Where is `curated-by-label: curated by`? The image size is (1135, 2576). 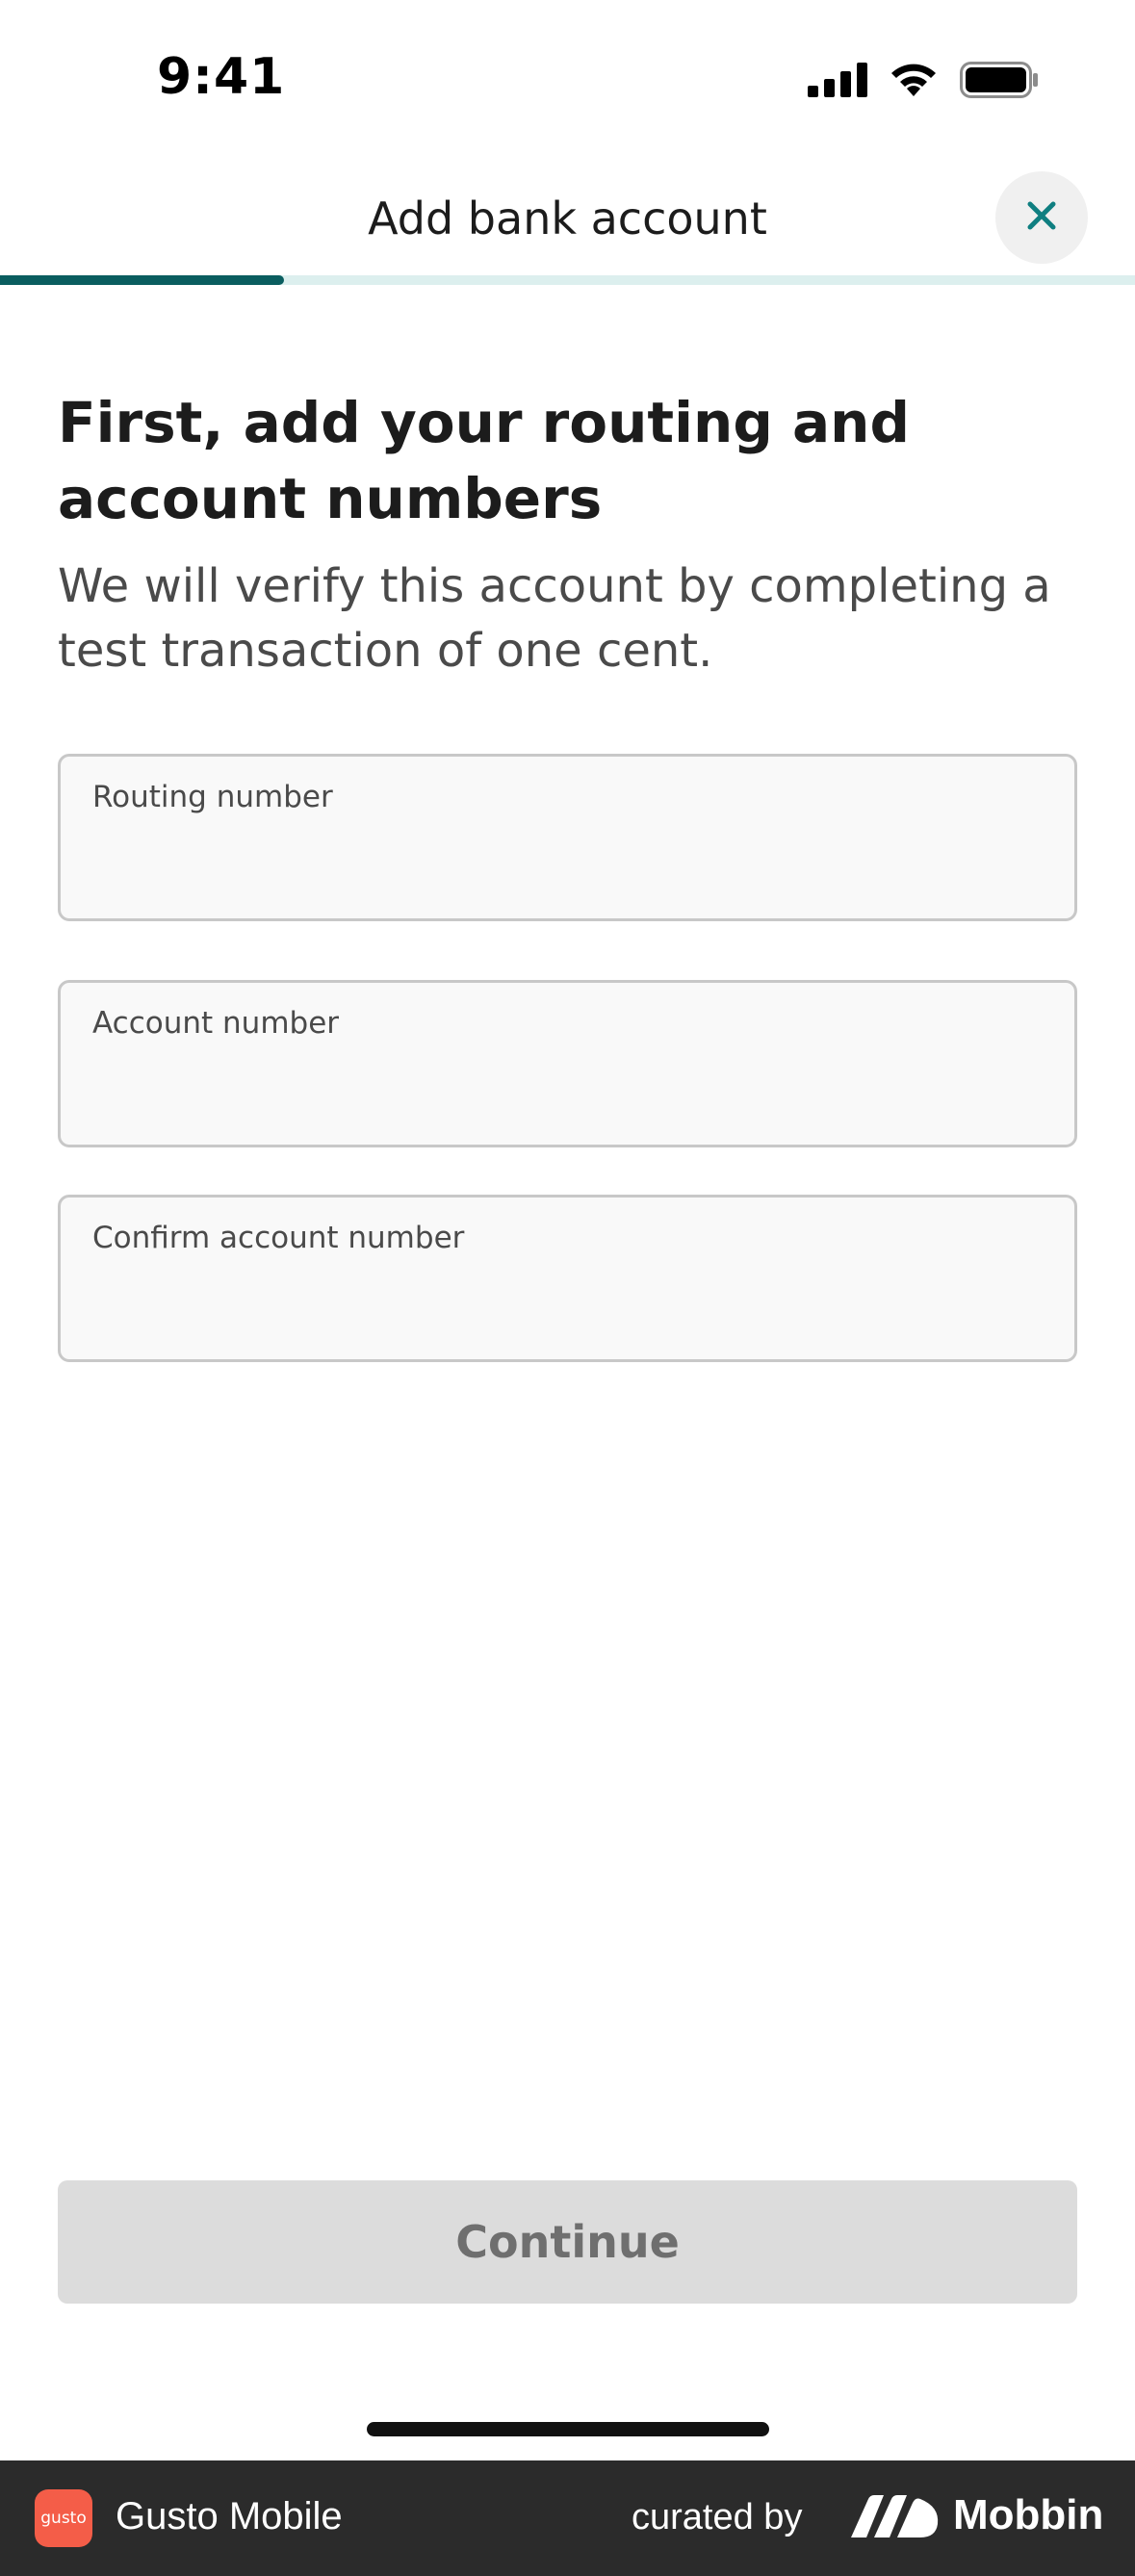 curated-by-label: curated by is located at coordinates (717, 2517).